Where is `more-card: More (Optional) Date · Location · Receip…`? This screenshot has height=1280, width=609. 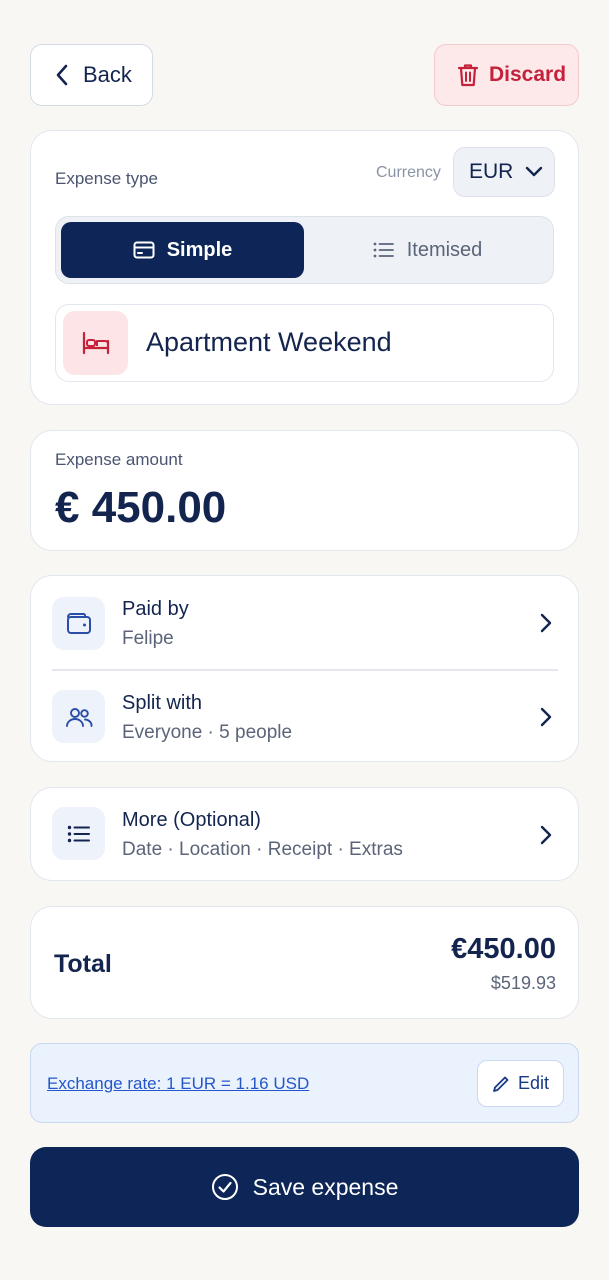 more-card: More (Optional) Date · Location · Receip… is located at coordinates (304, 834).